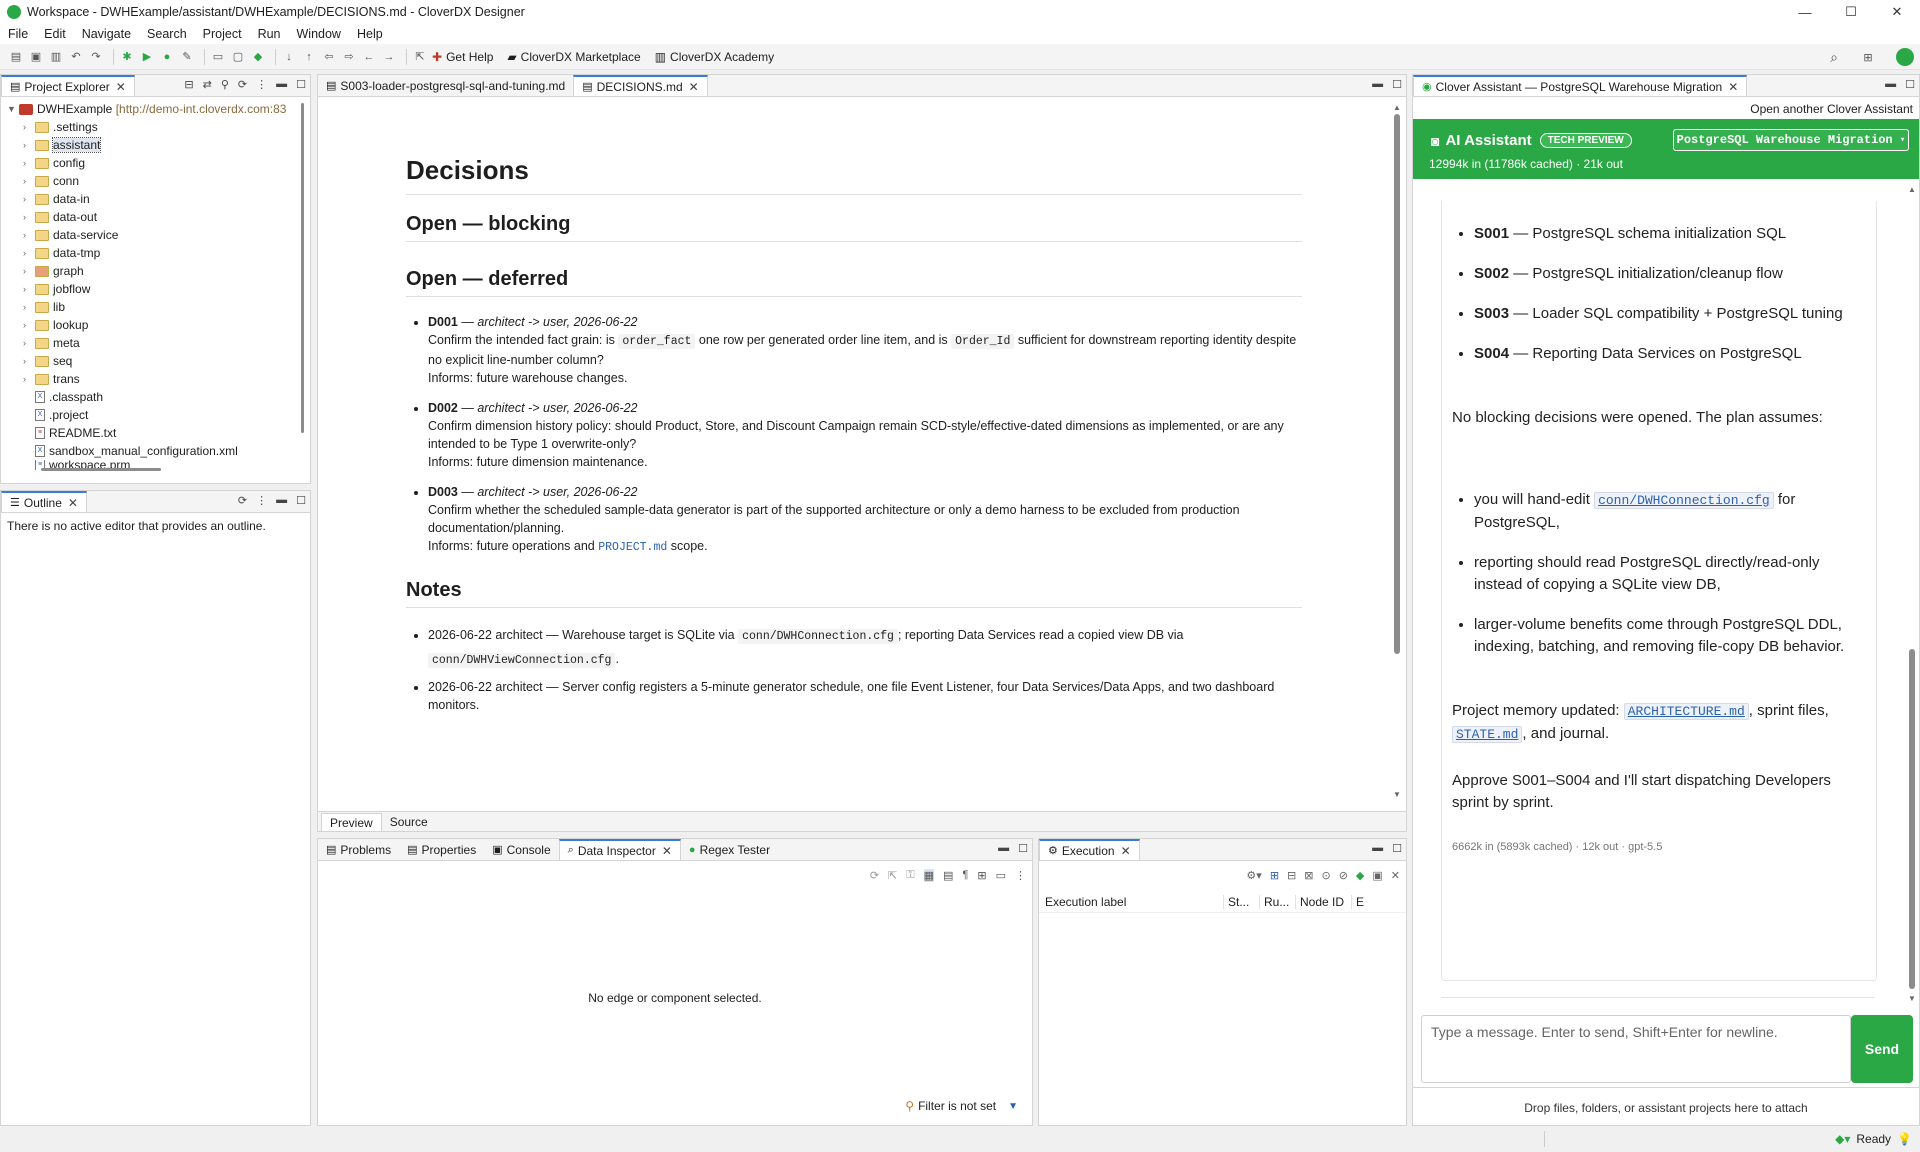  I want to click on search-icon: ⌕, so click(1834, 57).